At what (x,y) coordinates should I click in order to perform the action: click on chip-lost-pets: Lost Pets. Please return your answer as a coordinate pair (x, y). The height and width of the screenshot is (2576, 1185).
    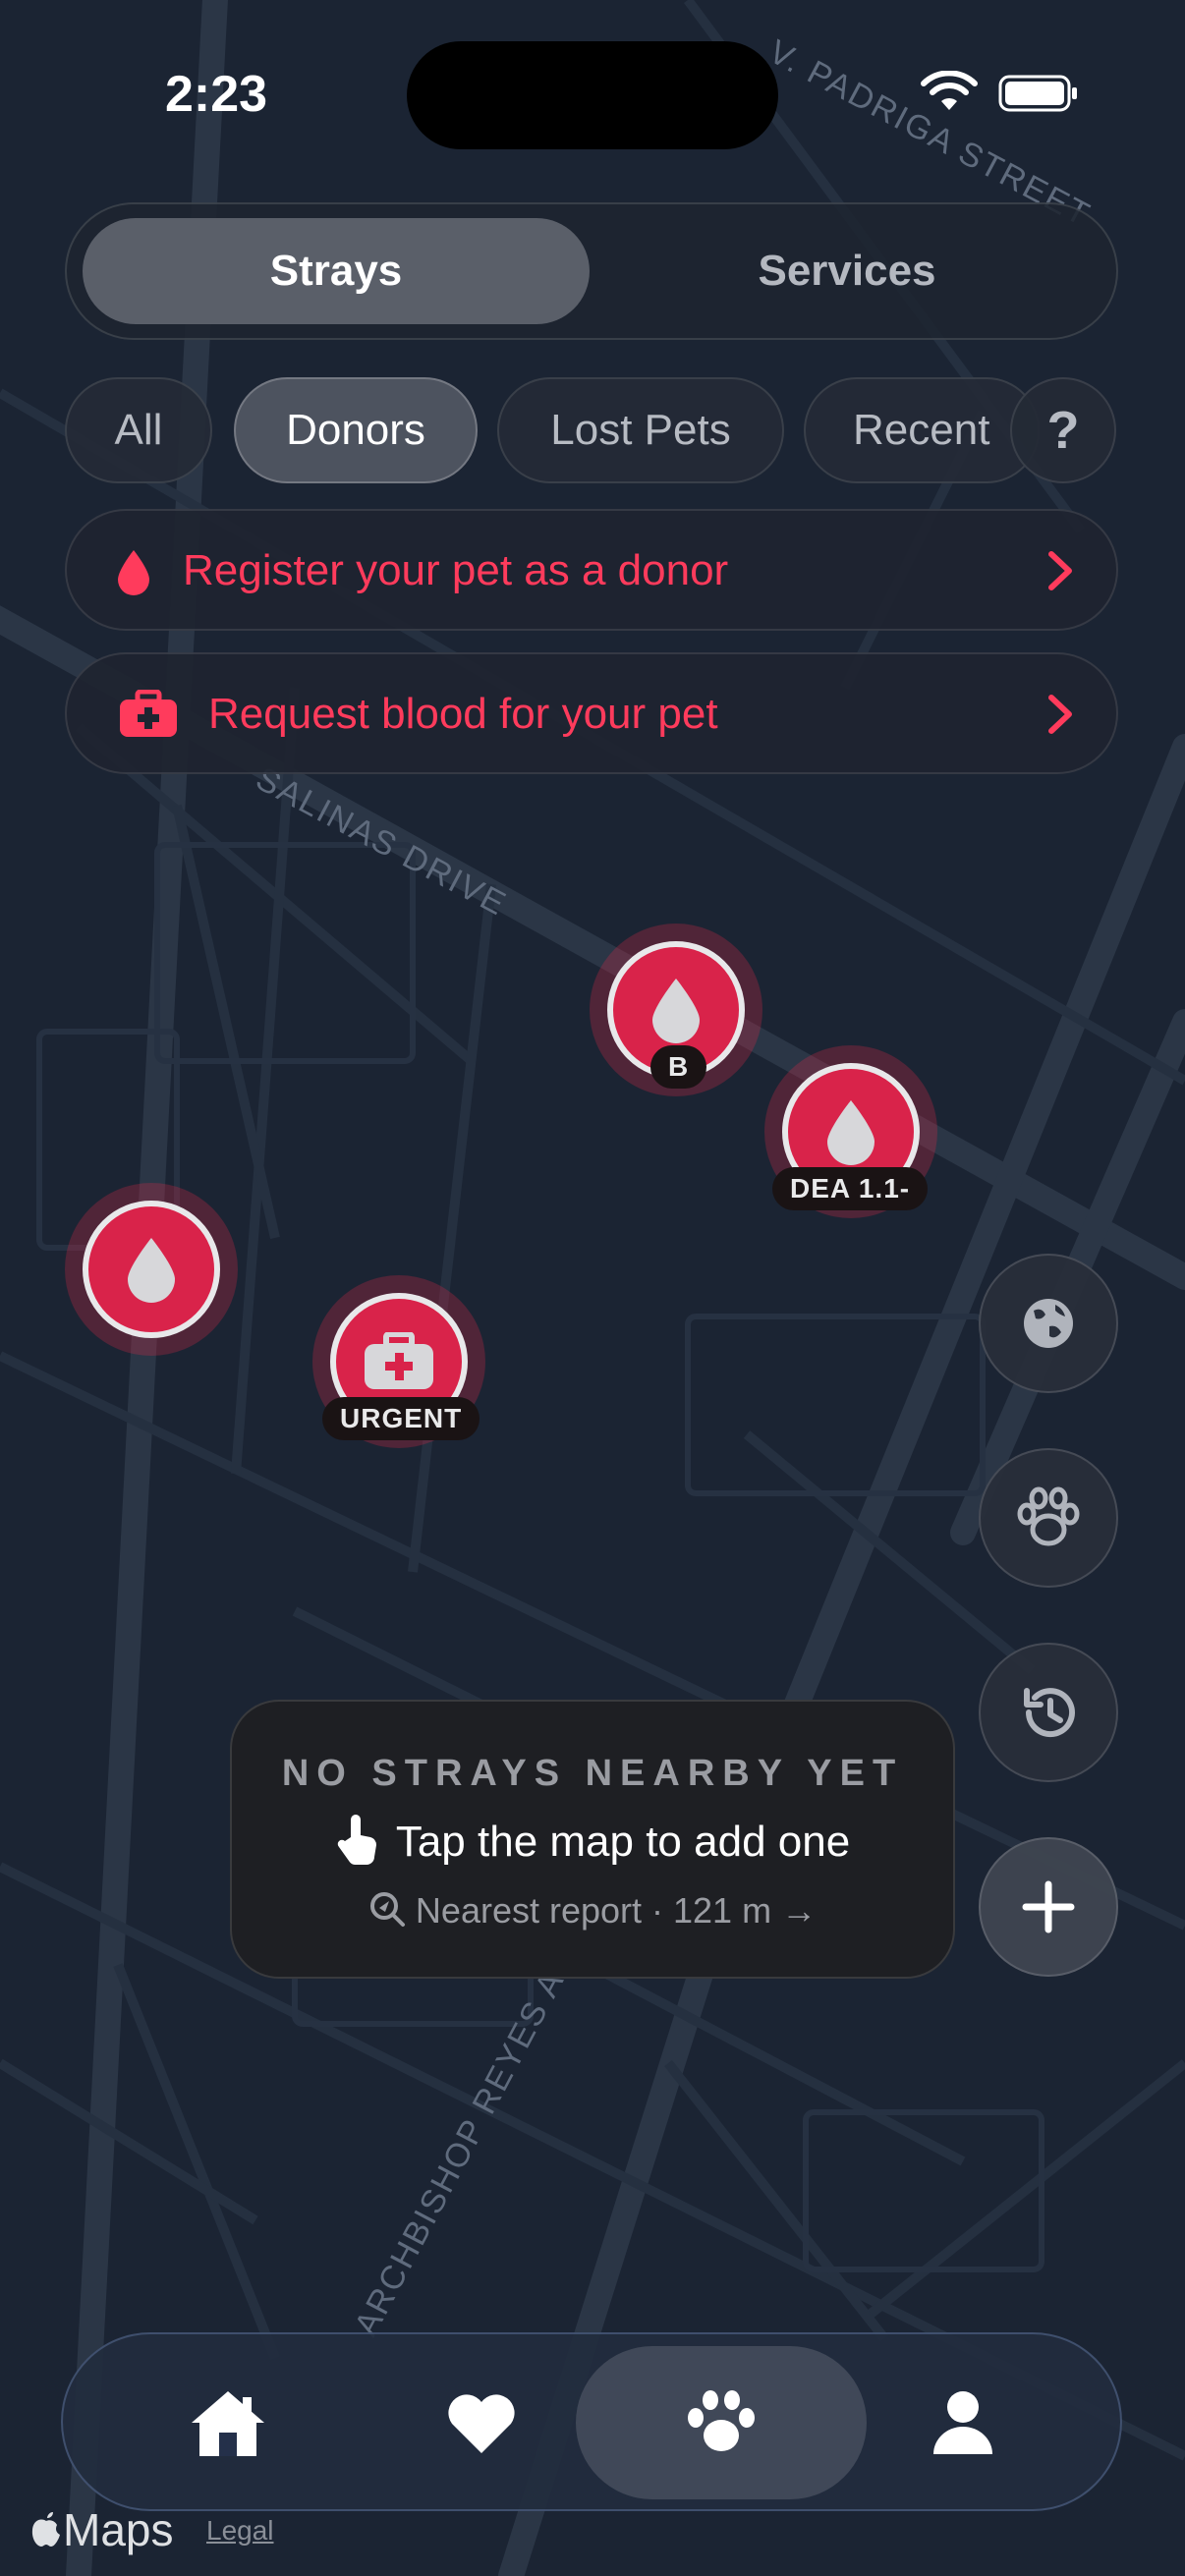
    Looking at the image, I should click on (641, 430).